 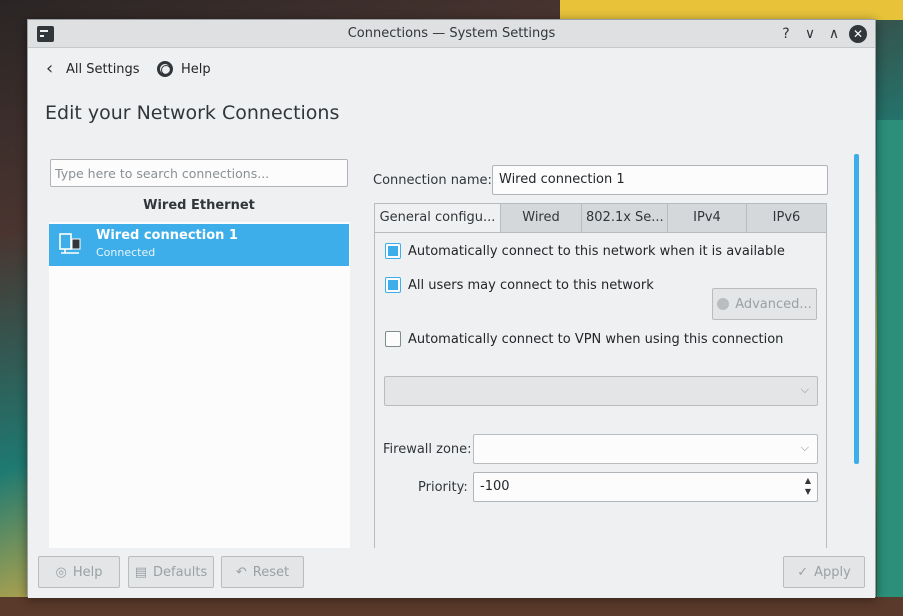 What do you see at coordinates (723, 304) in the screenshot?
I see `gear-icon` at bounding box center [723, 304].